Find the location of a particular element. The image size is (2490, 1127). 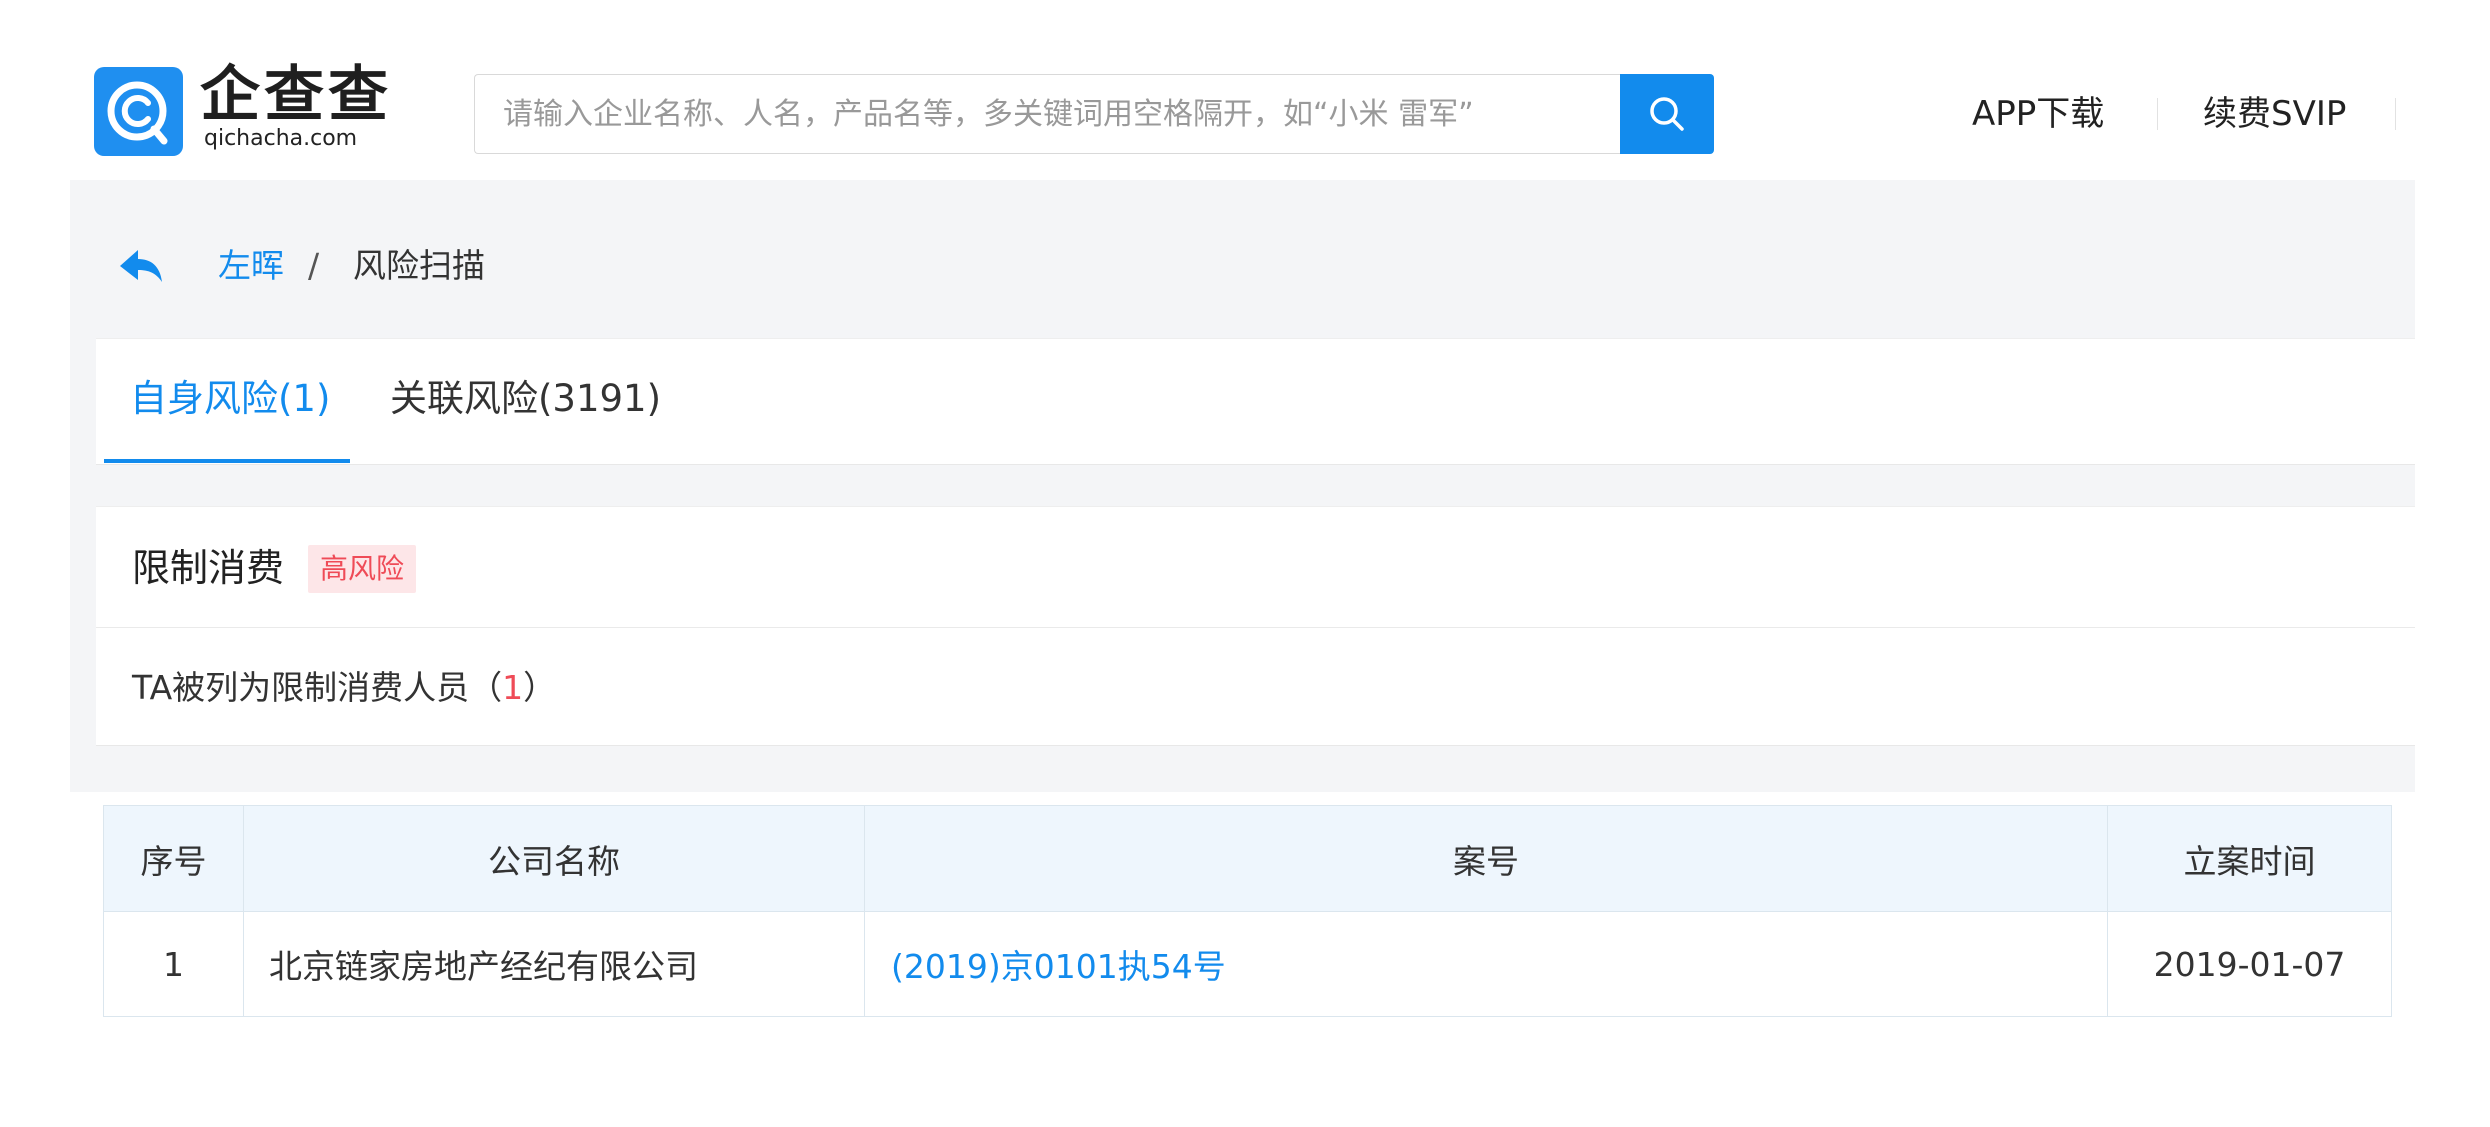

active-tab-indicator is located at coordinates (227, 461).